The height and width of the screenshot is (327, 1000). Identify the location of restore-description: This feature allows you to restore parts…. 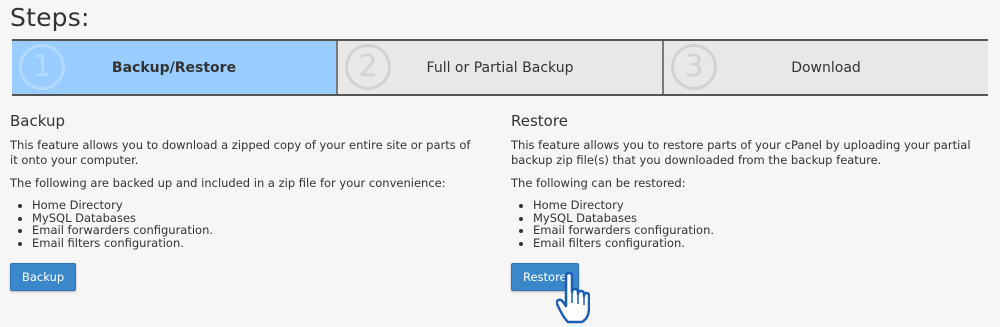
(741, 152).